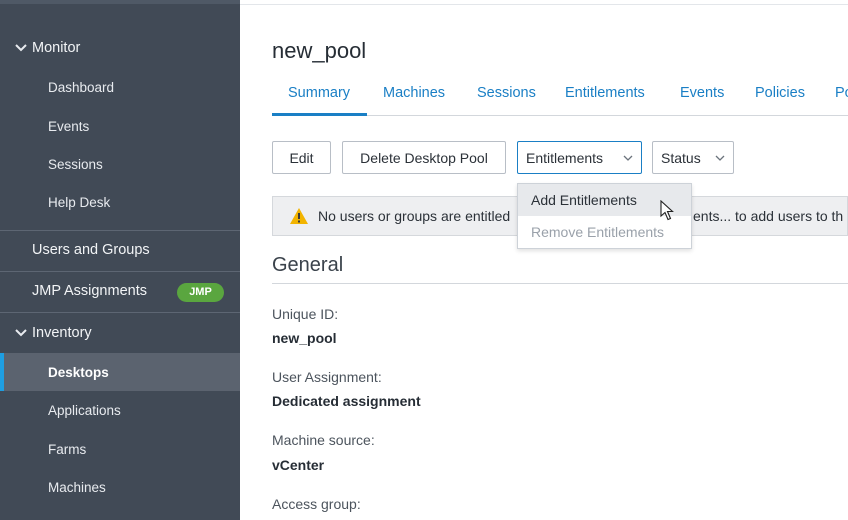 This screenshot has height=520, width=848. What do you see at coordinates (780, 93) in the screenshot?
I see `tab-policies: Policies` at bounding box center [780, 93].